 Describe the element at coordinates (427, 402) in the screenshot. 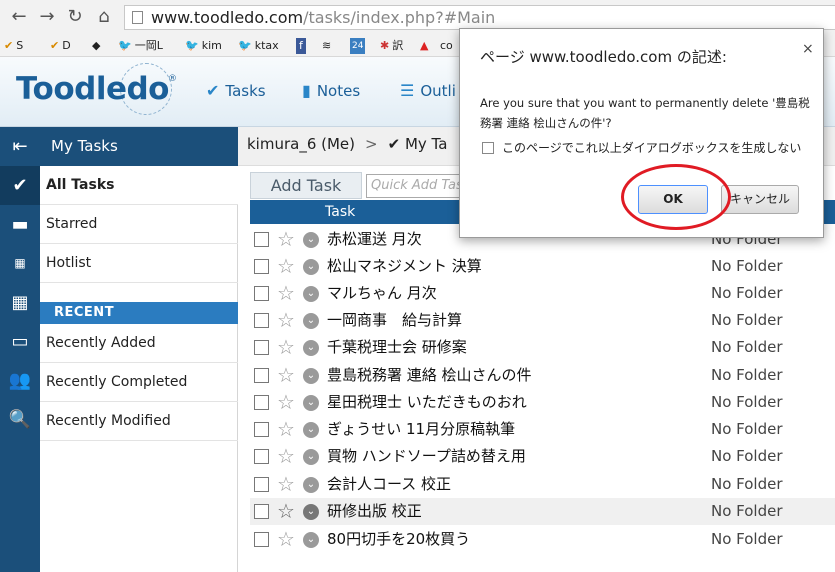

I see `task-name: 星田税理士 いただきものおれ` at that location.